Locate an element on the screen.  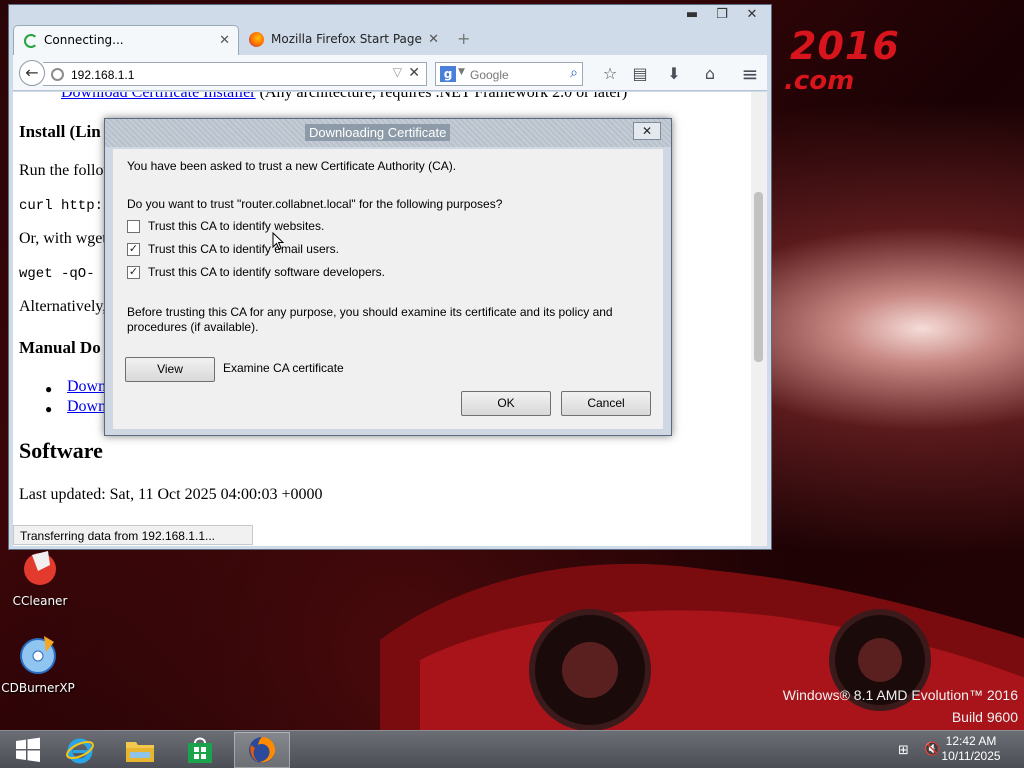
url-bar: 192.168.1.1 ▽ ✕ is located at coordinates (235, 74).